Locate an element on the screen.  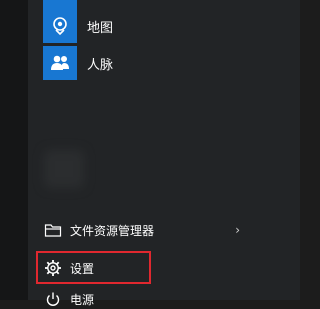
app-item-maps: 地图 is located at coordinates (153, 26).